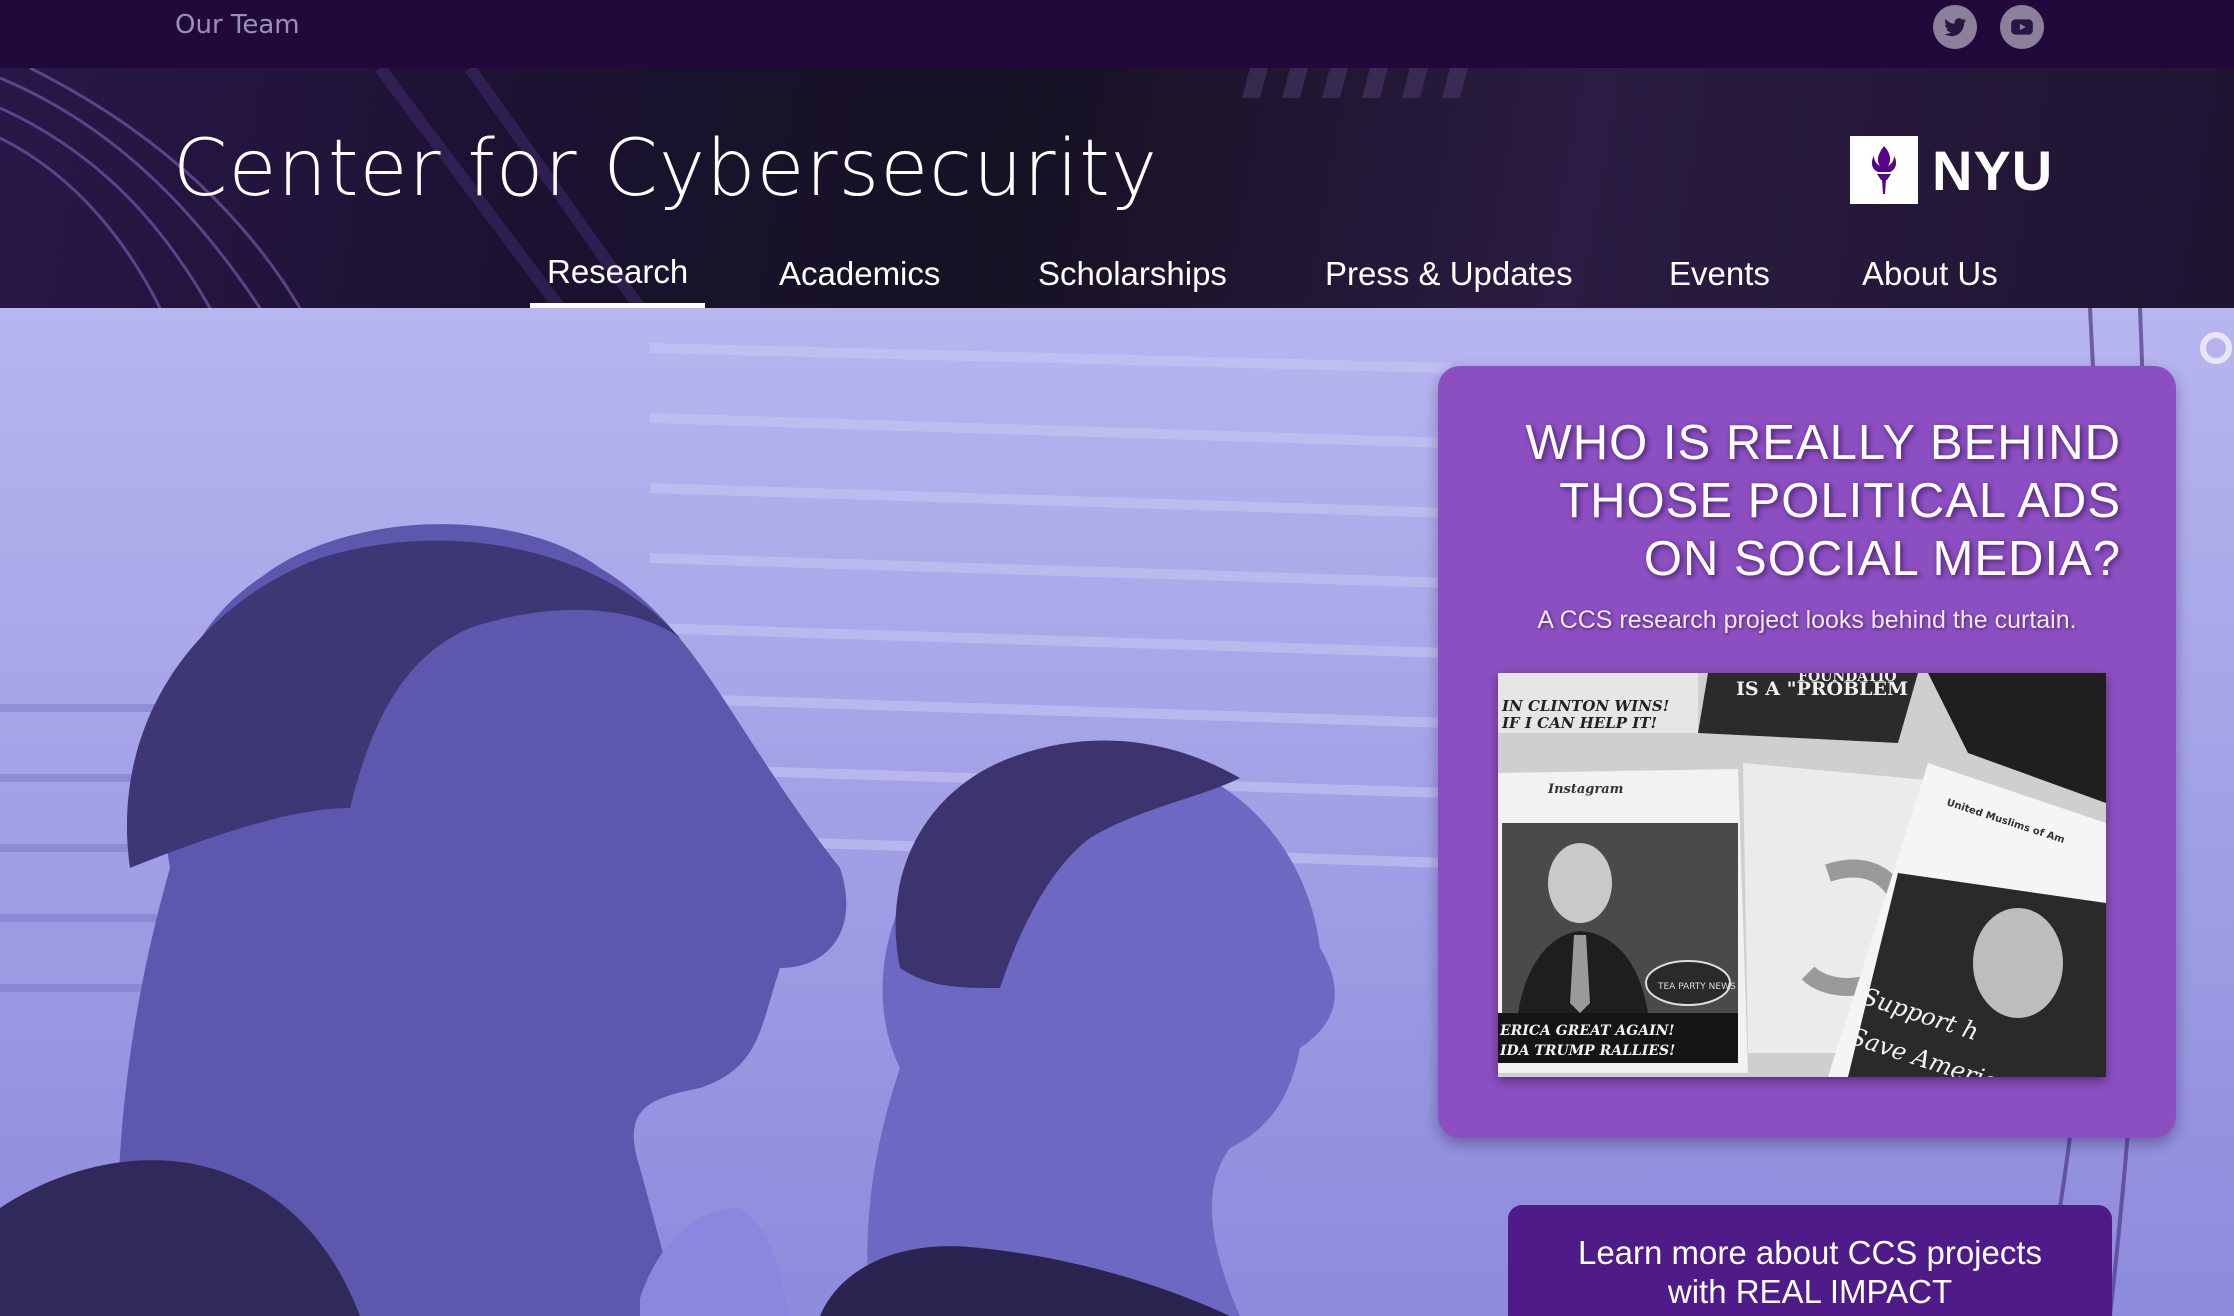 The image size is (2234, 1316). I want to click on site-title: Center for Cybersecurity, so click(665, 169).